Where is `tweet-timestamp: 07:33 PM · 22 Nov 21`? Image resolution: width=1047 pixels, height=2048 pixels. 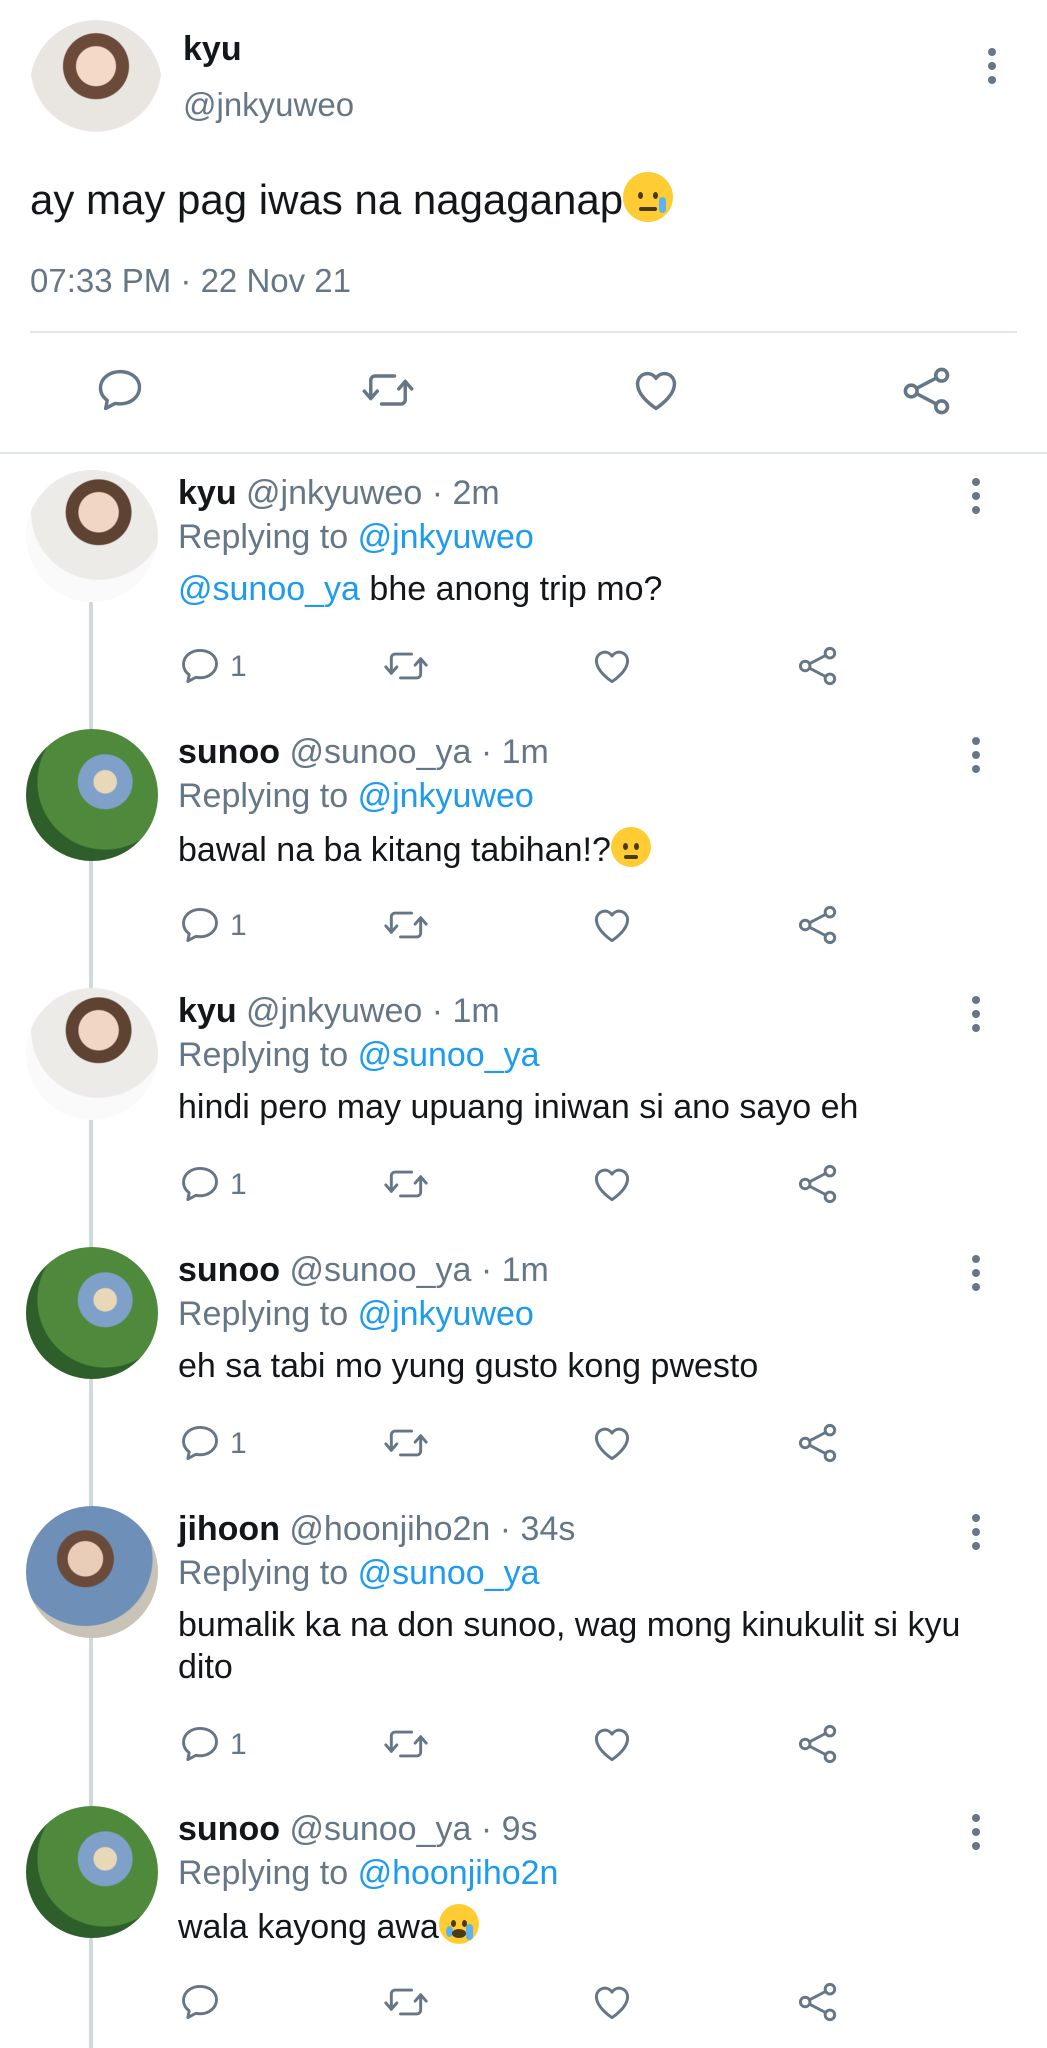 tweet-timestamp: 07:33 PM · 22 Nov 21 is located at coordinates (191, 280).